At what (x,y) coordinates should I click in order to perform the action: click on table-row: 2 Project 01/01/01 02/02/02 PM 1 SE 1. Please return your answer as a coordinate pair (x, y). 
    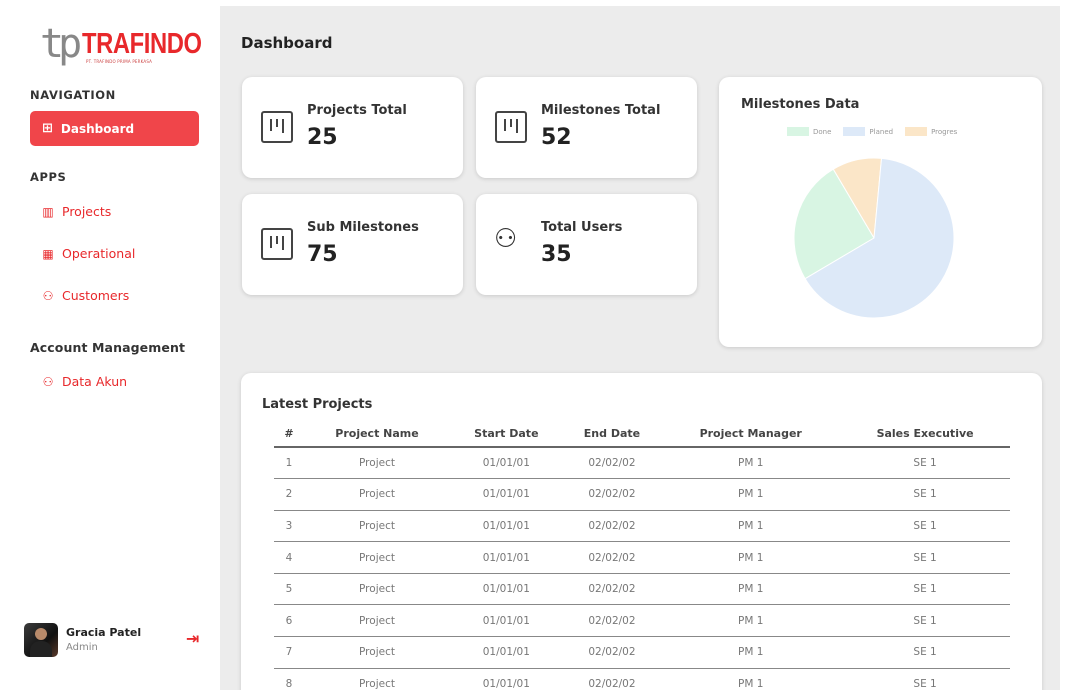
    Looking at the image, I should click on (642, 494).